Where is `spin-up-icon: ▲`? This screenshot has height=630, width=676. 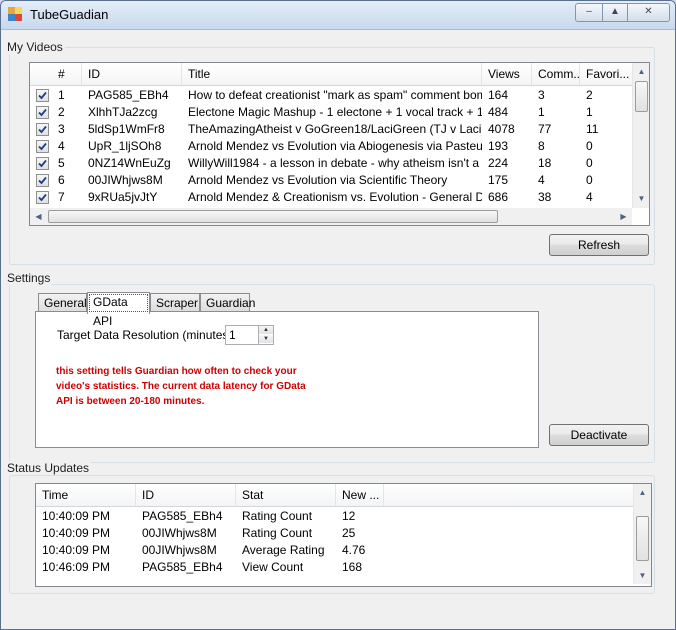 spin-up-icon: ▲ is located at coordinates (266, 330).